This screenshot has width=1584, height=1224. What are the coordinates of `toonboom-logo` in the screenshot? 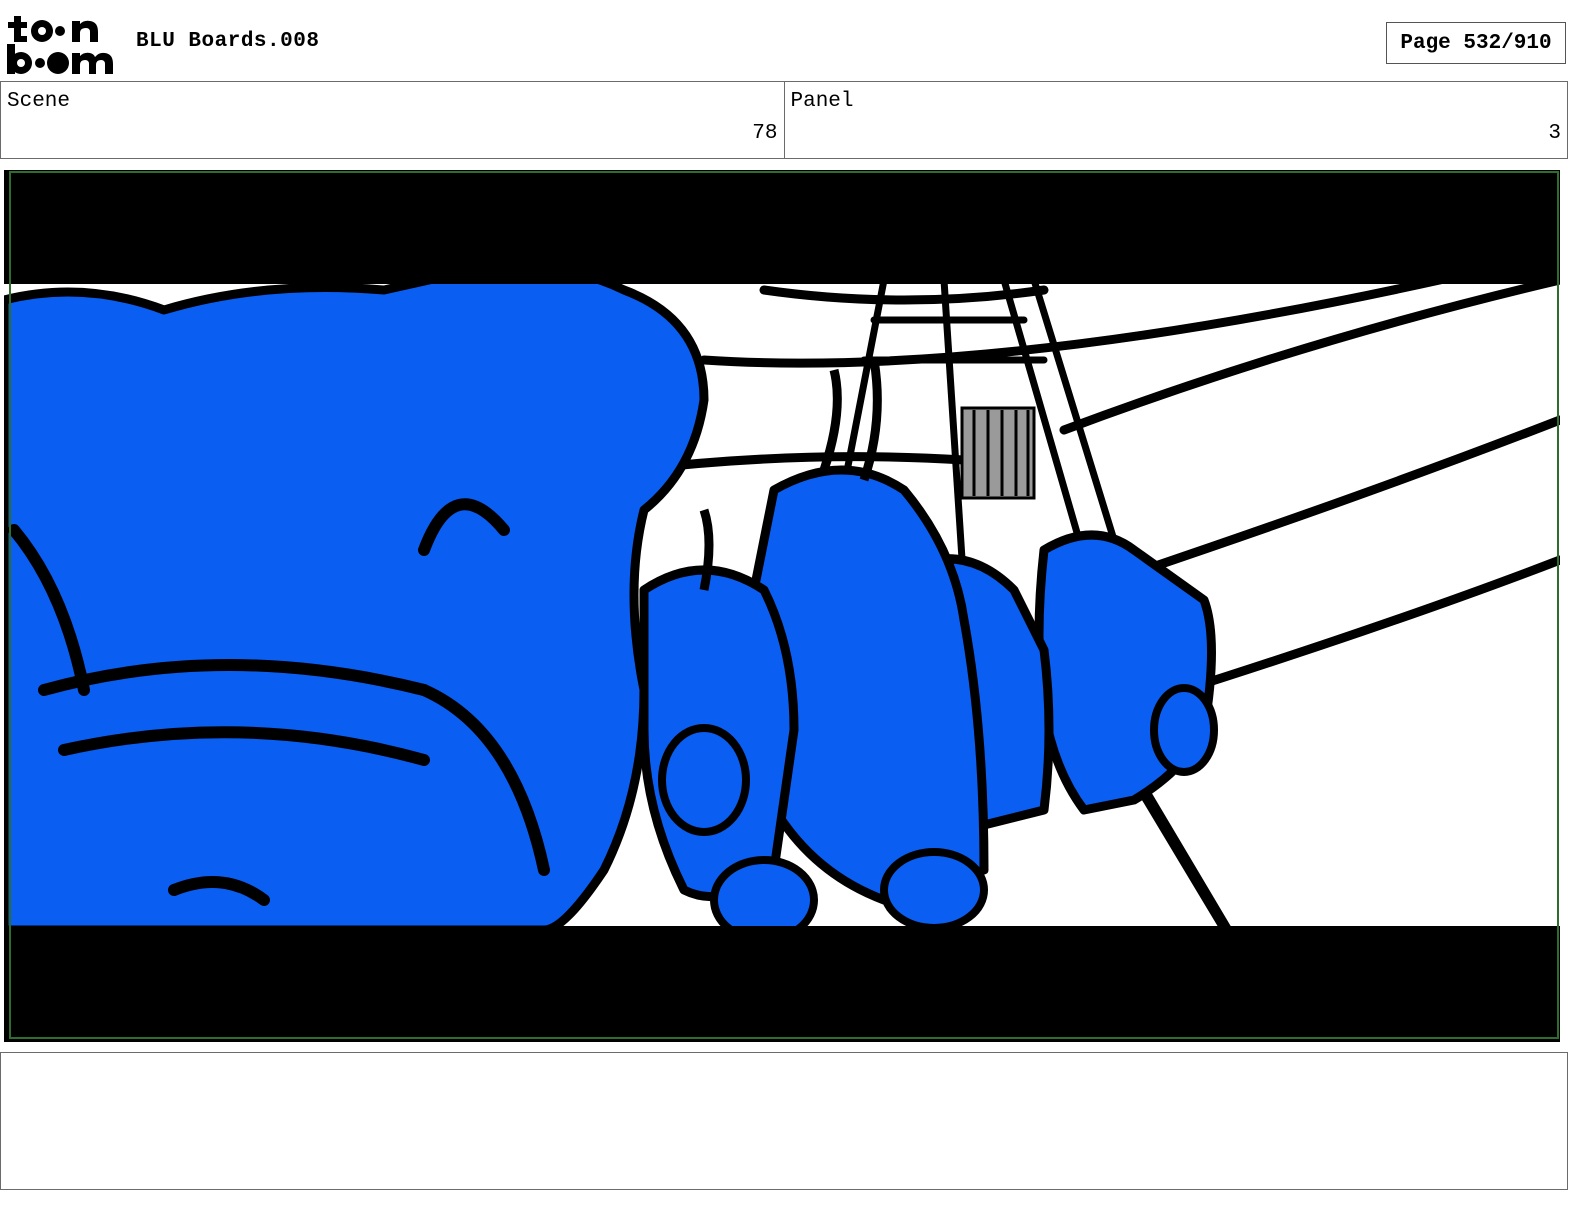 It's located at (60, 45).